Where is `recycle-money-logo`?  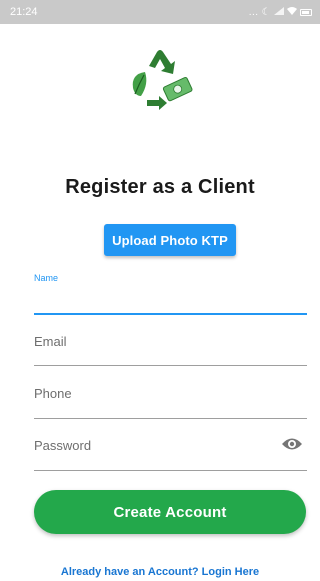
recycle-money-logo is located at coordinates (160, 77).